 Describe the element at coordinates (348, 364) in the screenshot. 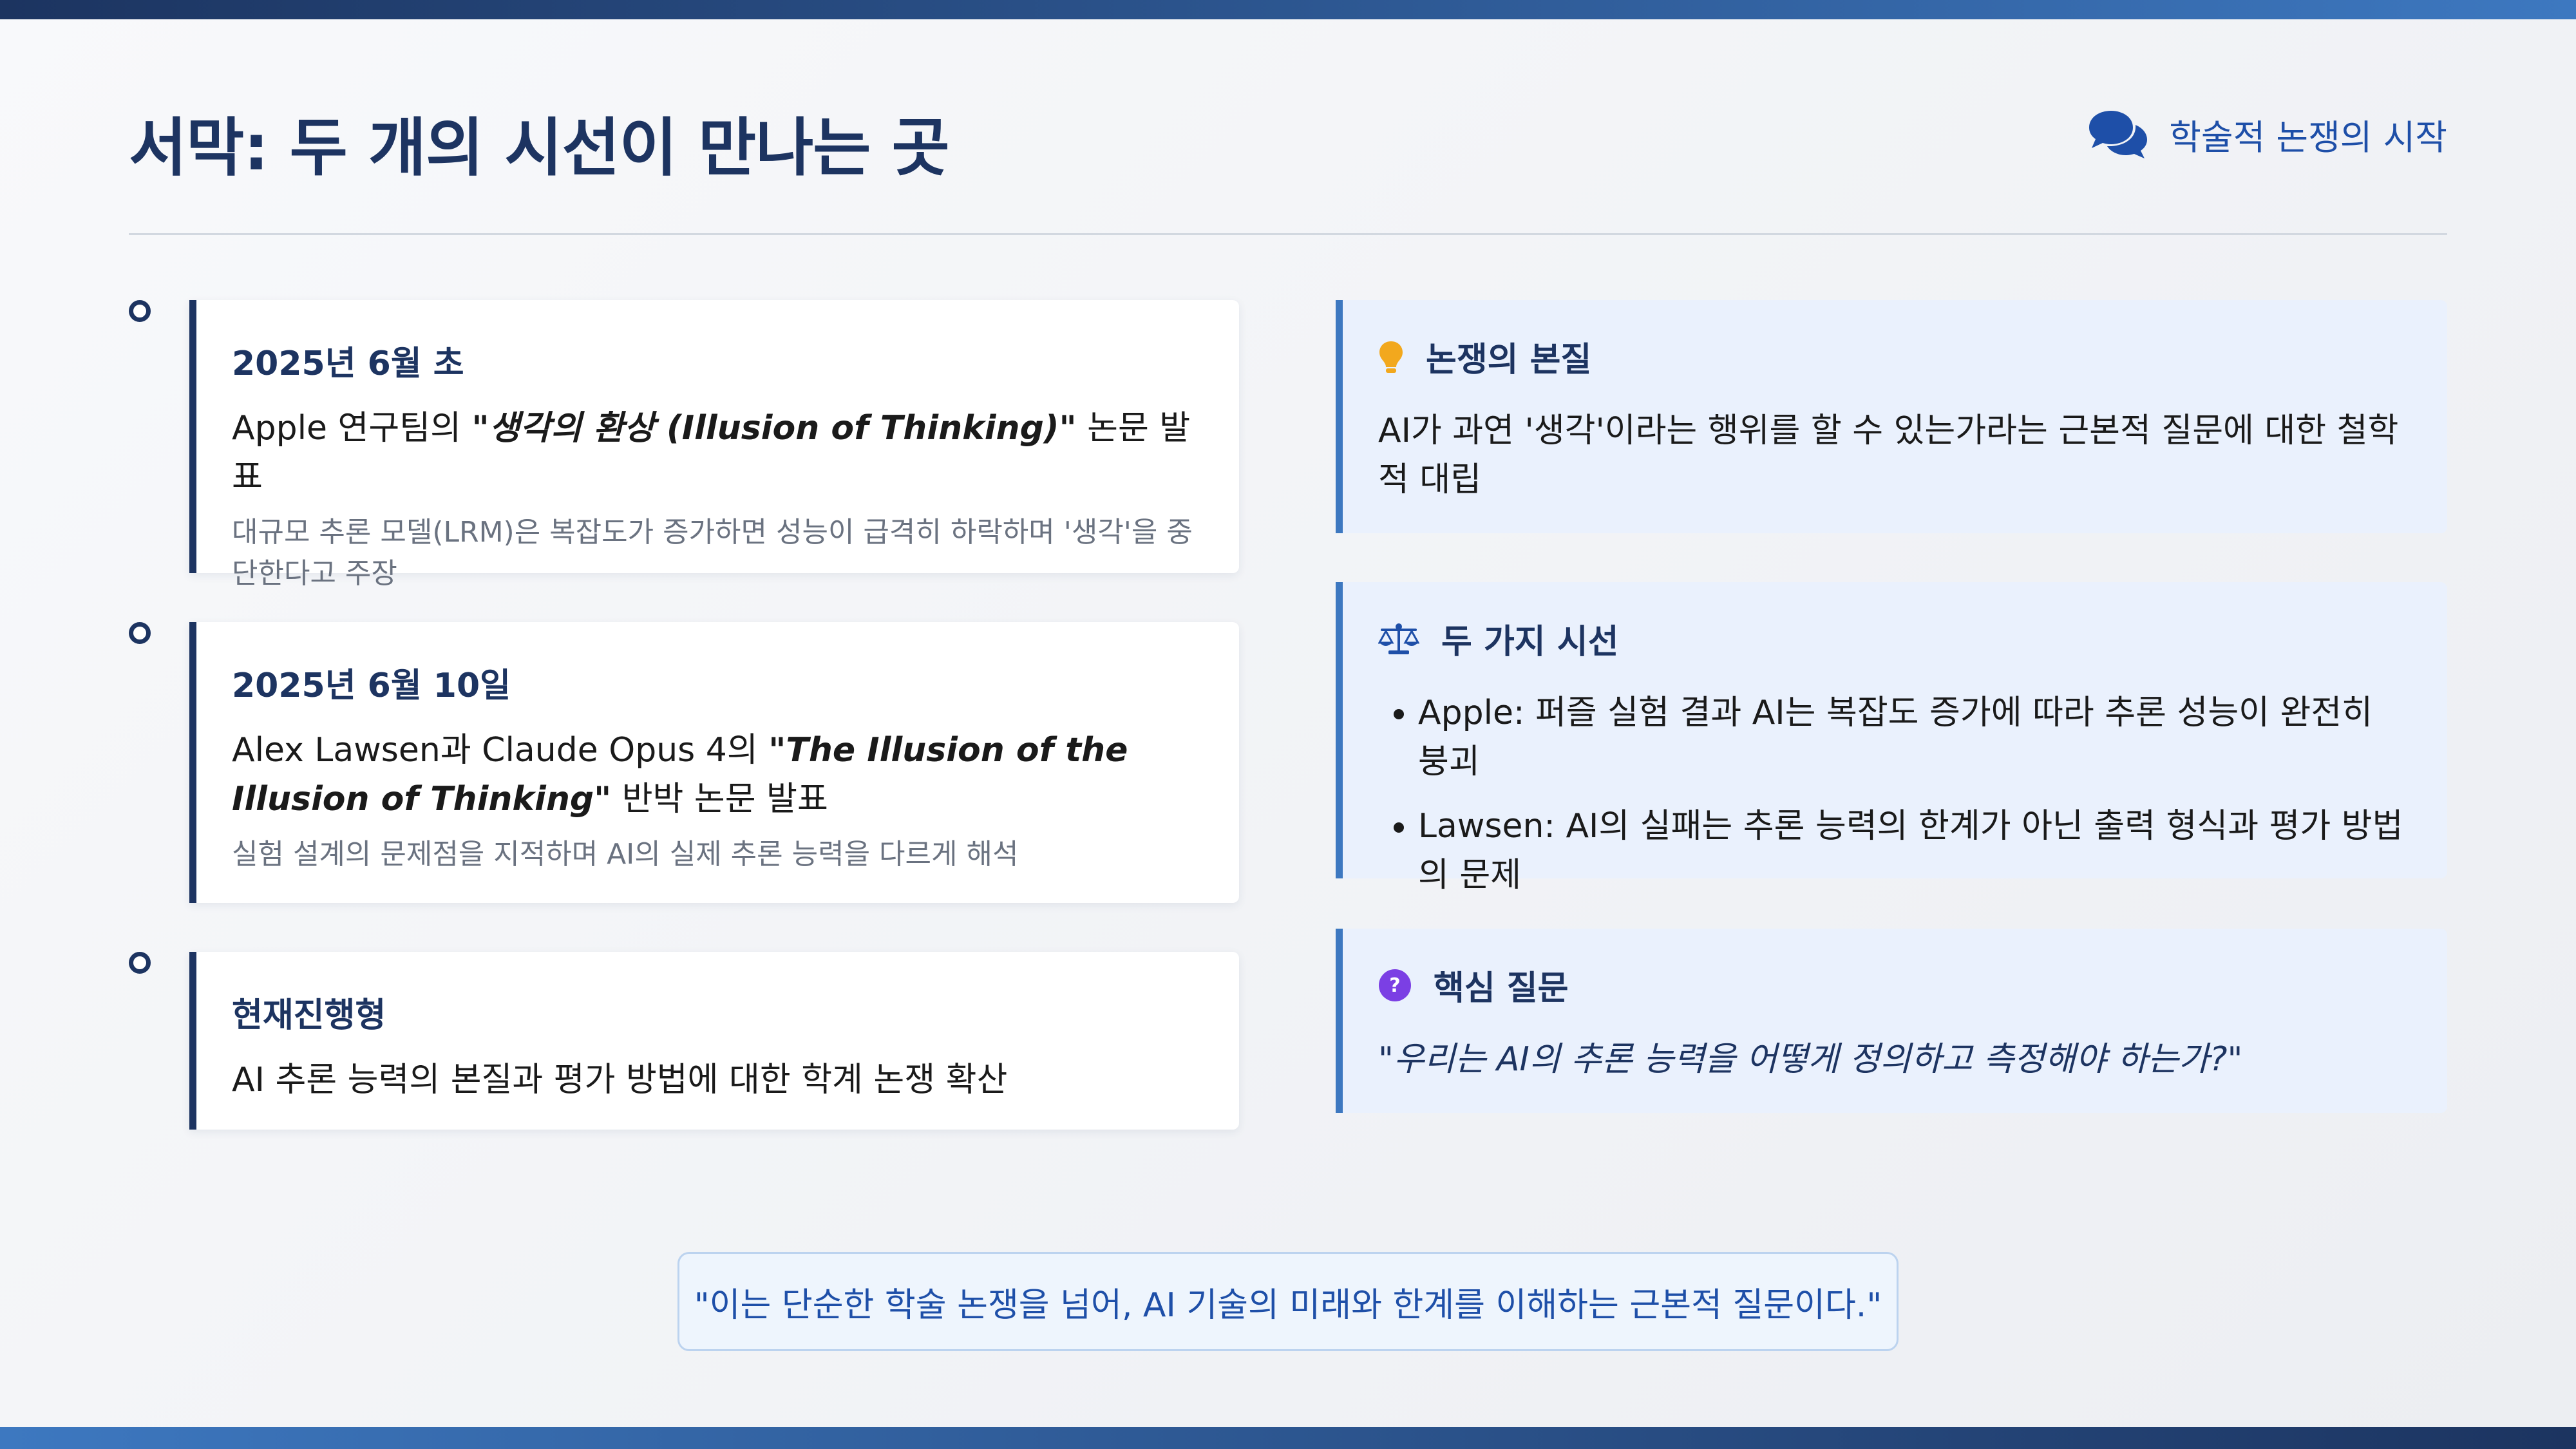

I see `timeline-date: 2025년 6월 초` at that location.